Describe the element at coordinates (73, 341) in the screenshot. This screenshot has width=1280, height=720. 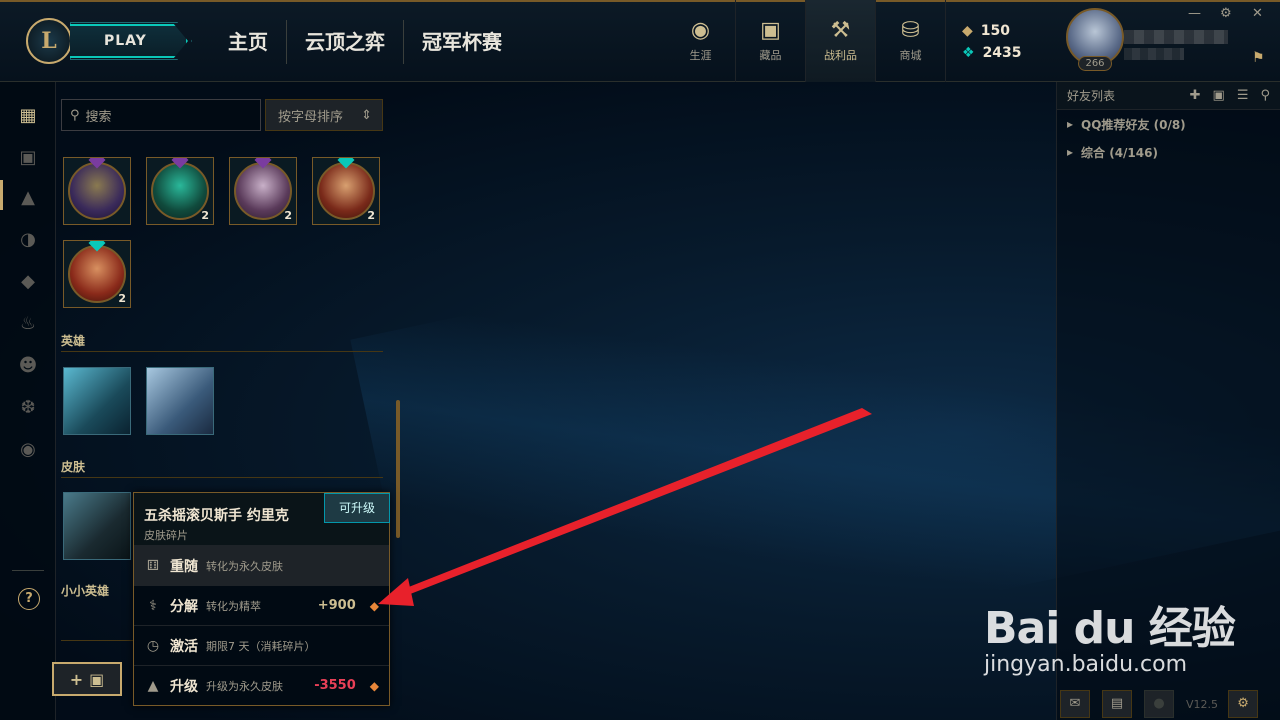
I see `section-title-champions: 英雄` at that location.